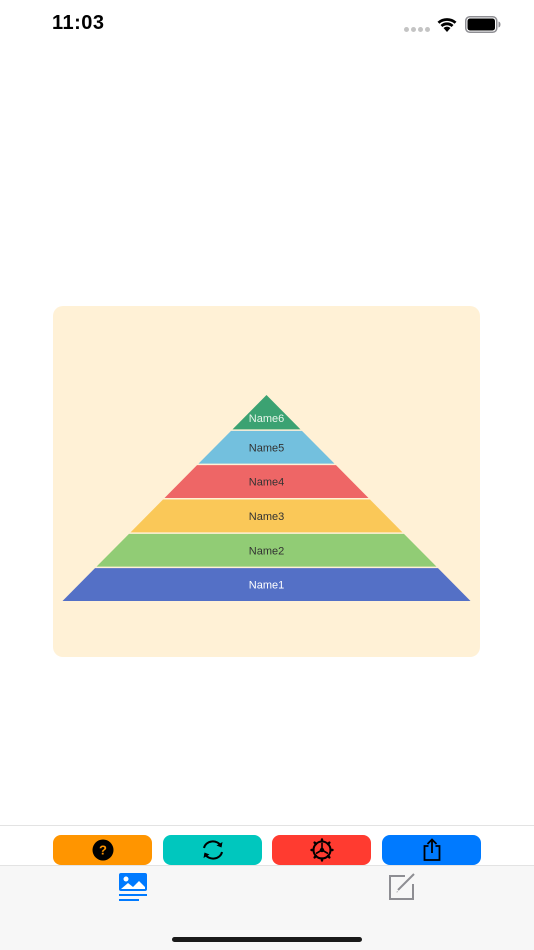 Image resolution: width=534 pixels, height=950 pixels. I want to click on question-circle-icon: ?, so click(102, 850).